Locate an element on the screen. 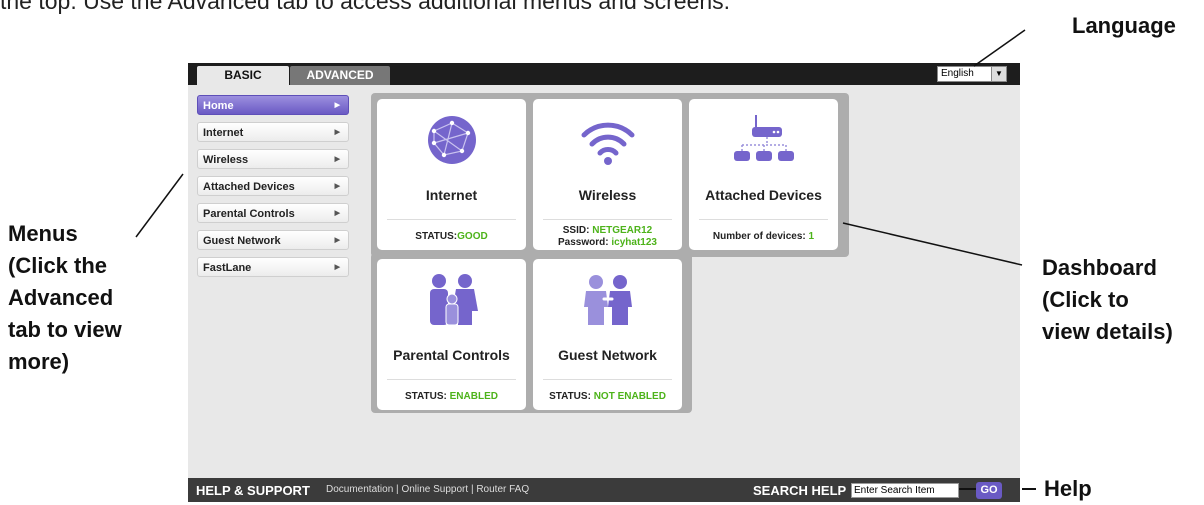 The width and height of the screenshot is (1204, 505). tile-status: SSID: NETGEAR12 Password: icyhat123 is located at coordinates (607, 237).